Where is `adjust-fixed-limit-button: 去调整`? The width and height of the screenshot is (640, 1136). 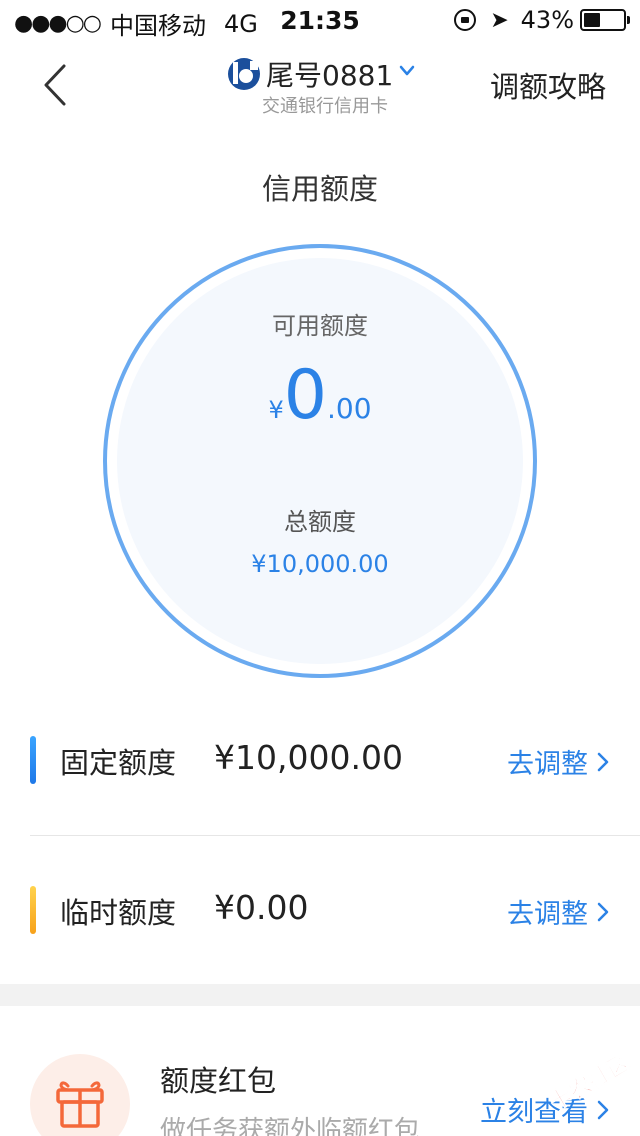
adjust-fixed-limit-button: 去调整 is located at coordinates (558, 761).